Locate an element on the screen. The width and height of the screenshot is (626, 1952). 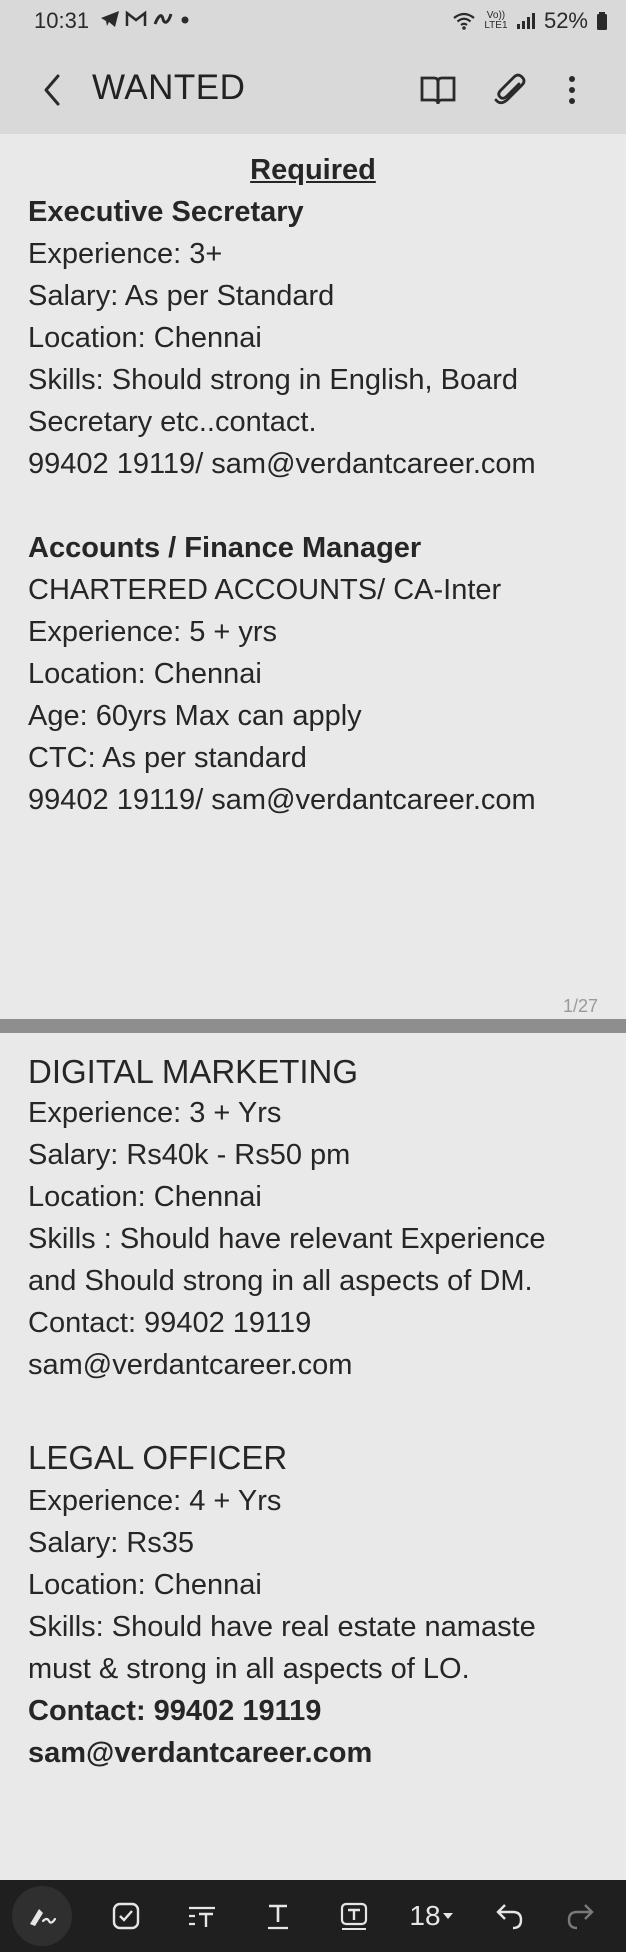
editor-toolbar: 18 is located at coordinates (313, 1916).